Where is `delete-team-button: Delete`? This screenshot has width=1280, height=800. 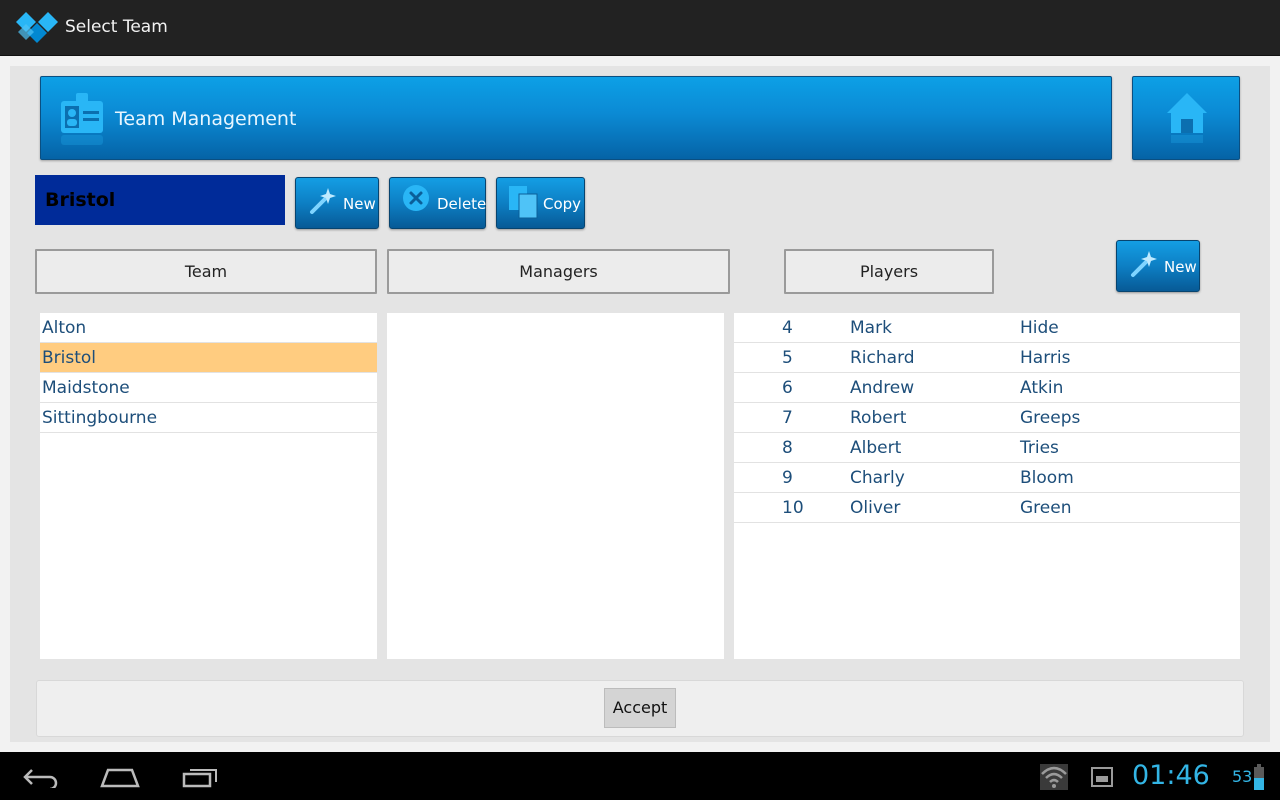
delete-team-button: Delete is located at coordinates (437, 203).